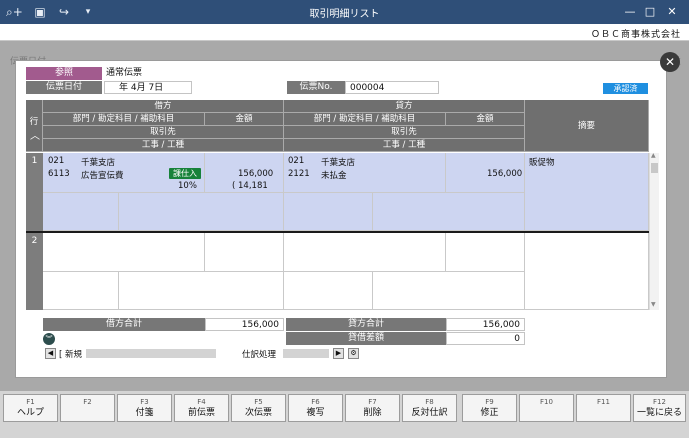 This screenshot has height=438, width=689. I want to click on f4-prev-voucher-button: F4 前伝票, so click(201, 408).